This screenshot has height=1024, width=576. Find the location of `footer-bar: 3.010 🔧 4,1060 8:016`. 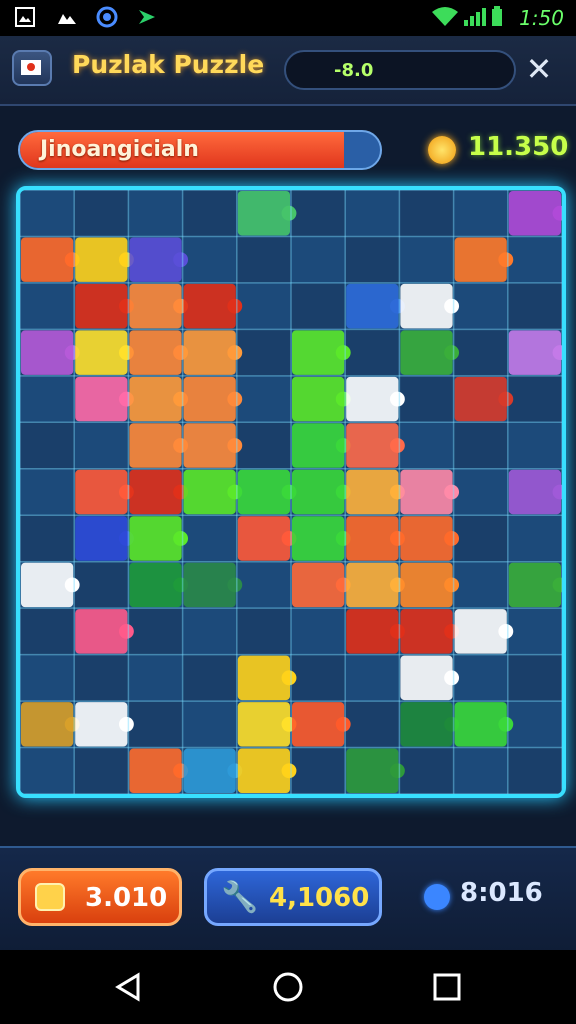

footer-bar: 3.010 🔧 4,1060 8:016 is located at coordinates (288, 899).